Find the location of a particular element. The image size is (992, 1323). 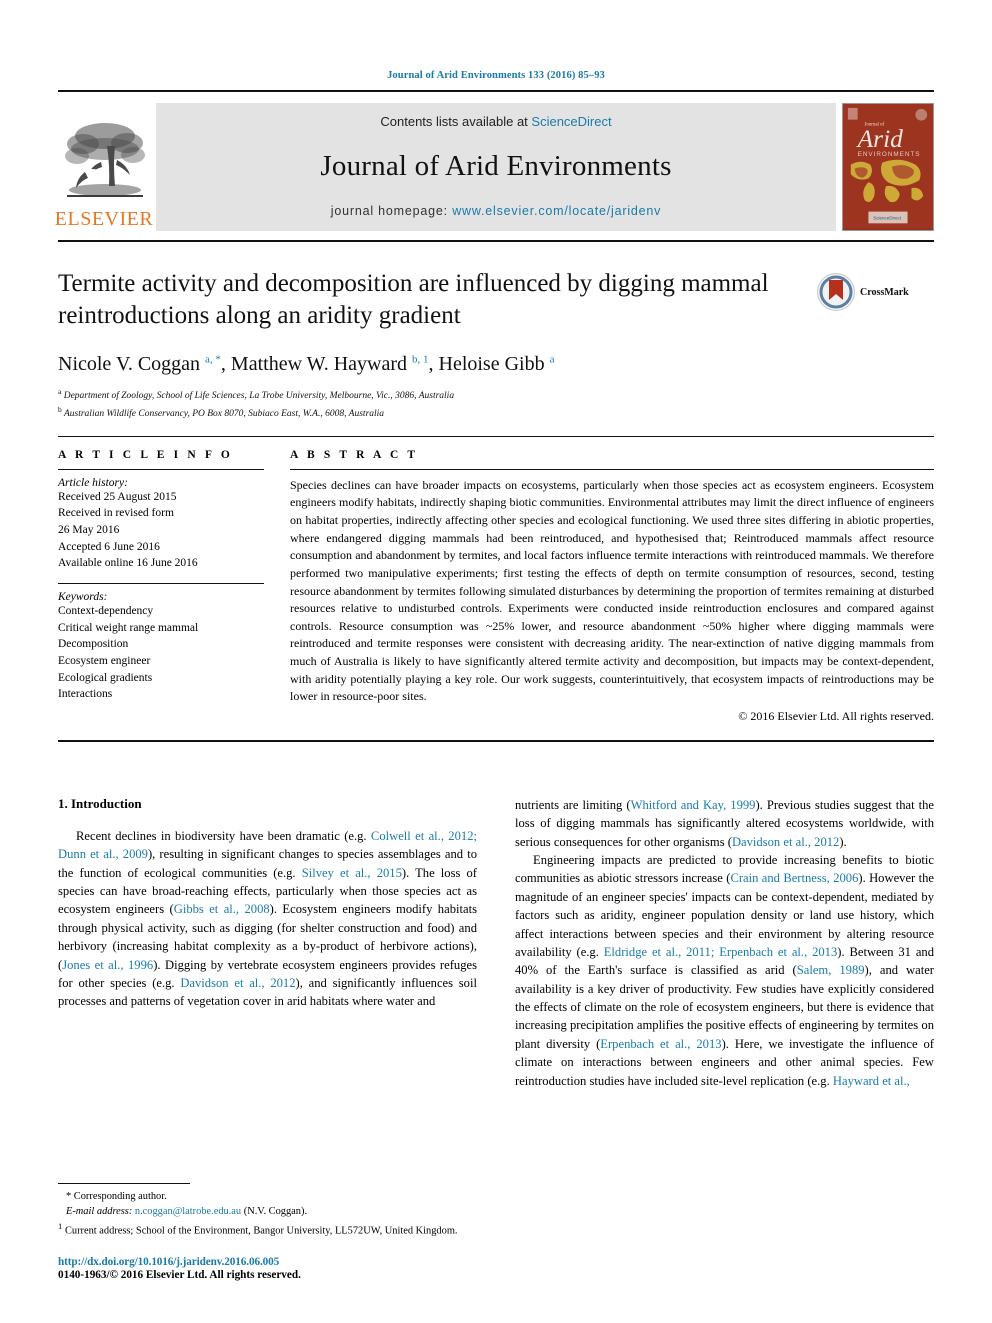

keyword-item: Ecological gradients is located at coordinates (105, 677).